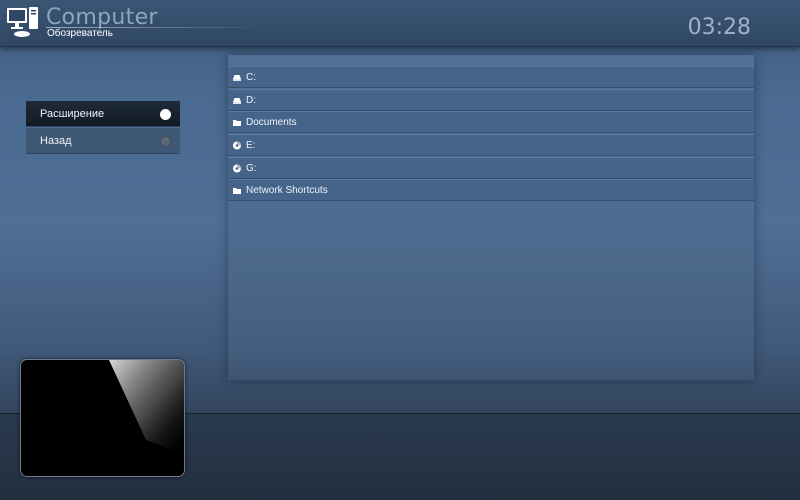  What do you see at coordinates (719, 27) in the screenshot?
I see `clock: 03:28` at bounding box center [719, 27].